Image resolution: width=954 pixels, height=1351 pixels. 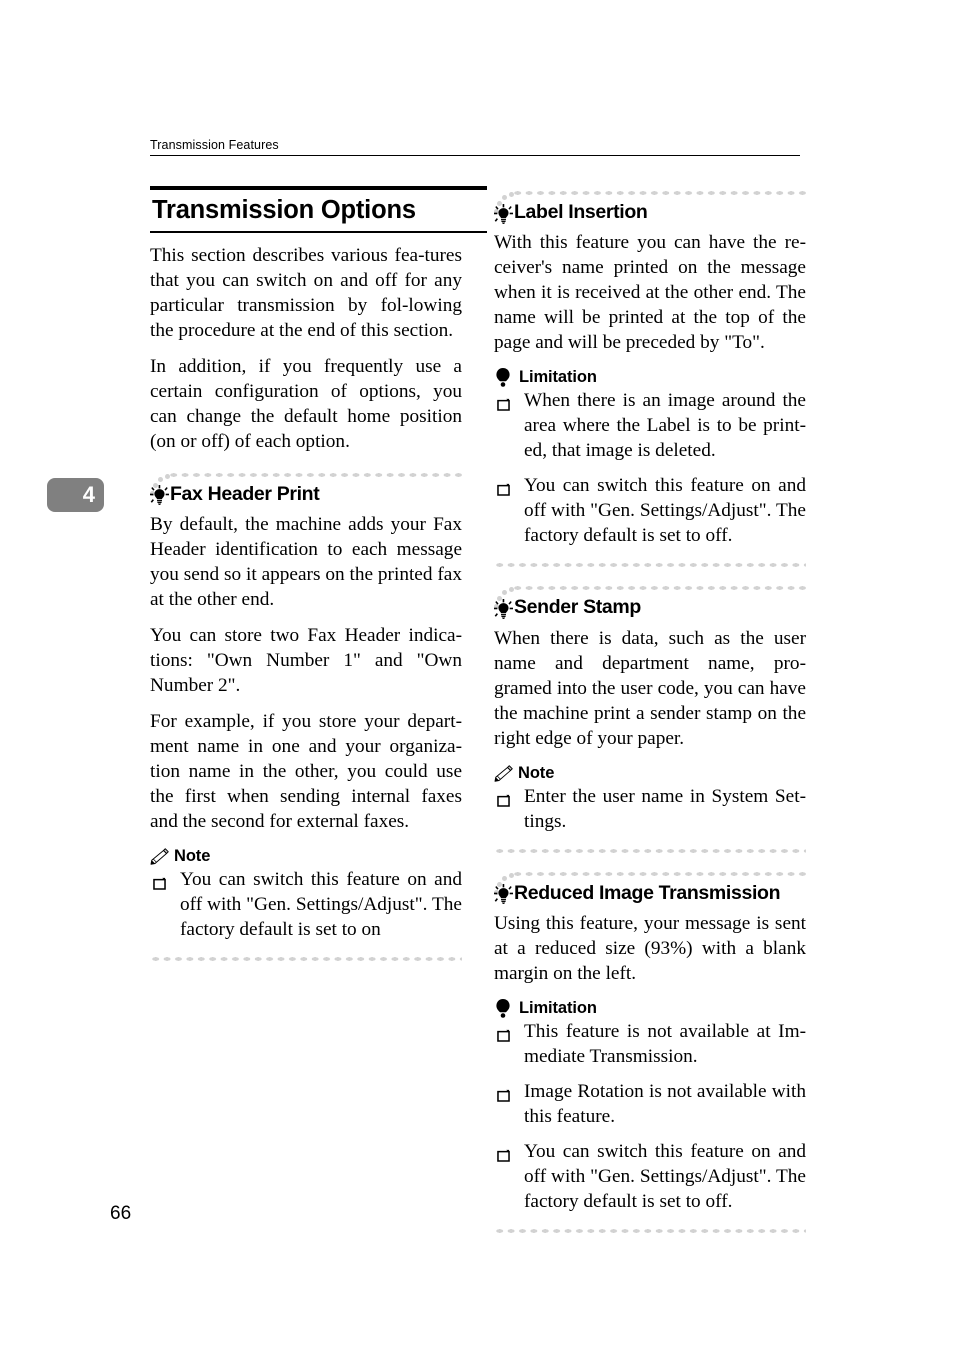 What do you see at coordinates (284, 210) in the screenshot?
I see `page-title: Transmission Options` at bounding box center [284, 210].